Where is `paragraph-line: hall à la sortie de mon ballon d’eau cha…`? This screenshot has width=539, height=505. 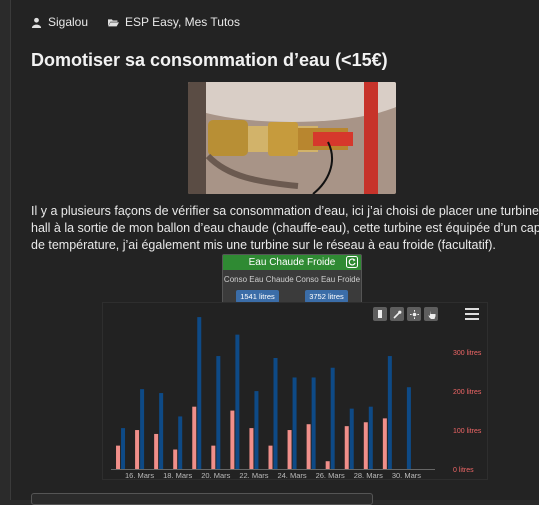 paragraph-line: hall à la sortie de mon ballon d’eau cha… is located at coordinates (285, 228).